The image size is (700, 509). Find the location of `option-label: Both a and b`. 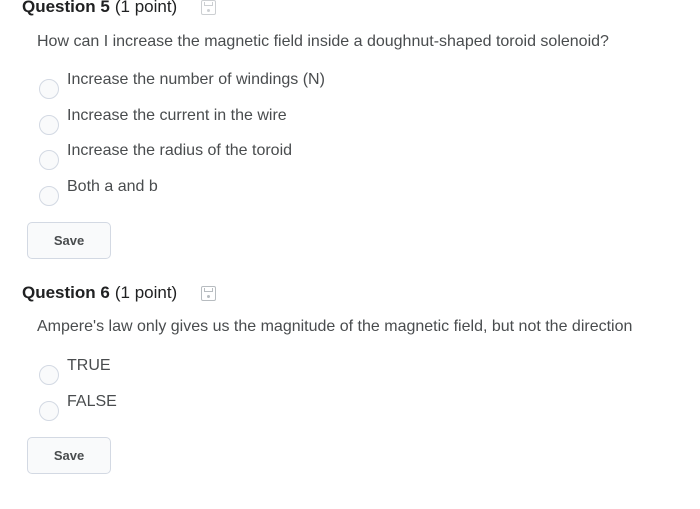

option-label: Both a and b is located at coordinates (112, 187).